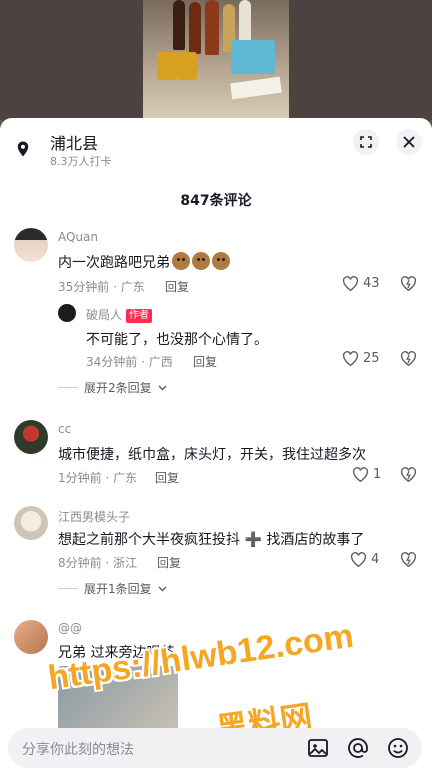 The image size is (432, 778). I want to click on author-badge: 作者, so click(139, 316).